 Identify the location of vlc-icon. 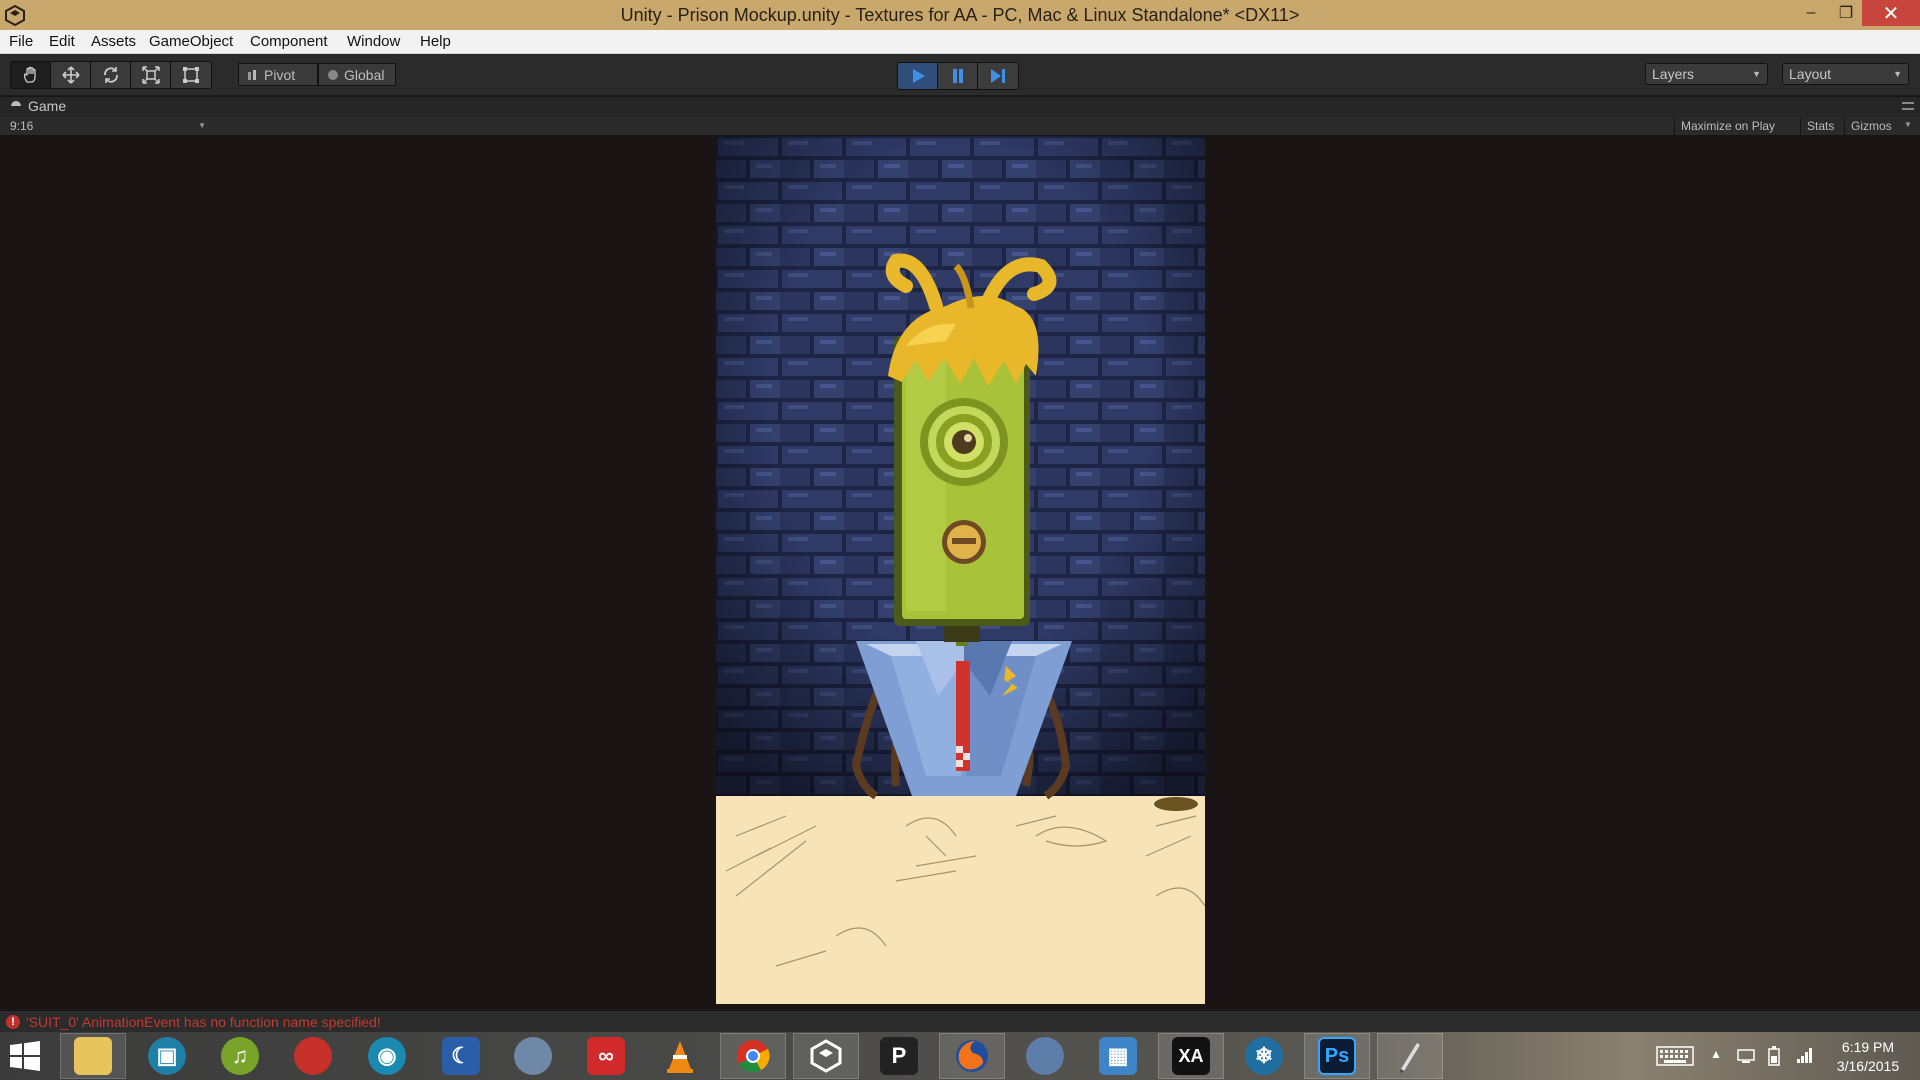
(680, 1057).